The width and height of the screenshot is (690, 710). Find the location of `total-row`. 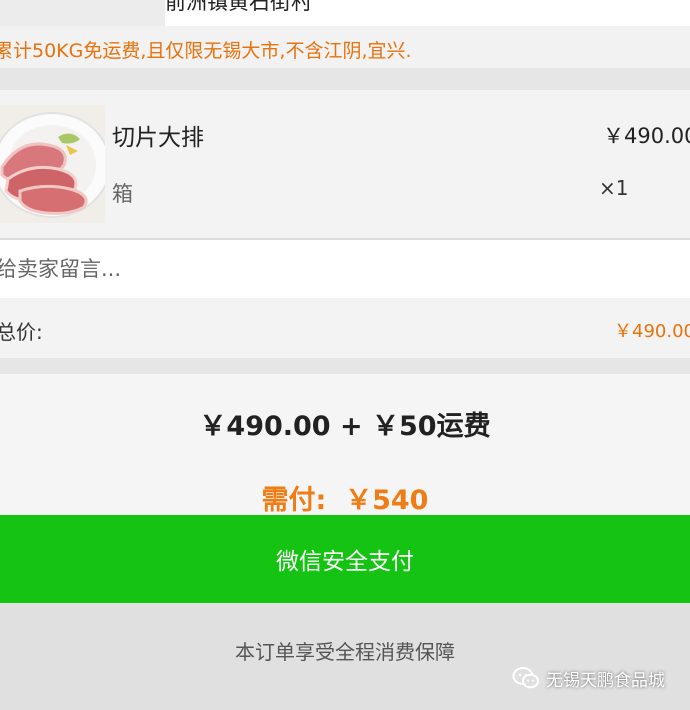

total-row is located at coordinates (345, 328).